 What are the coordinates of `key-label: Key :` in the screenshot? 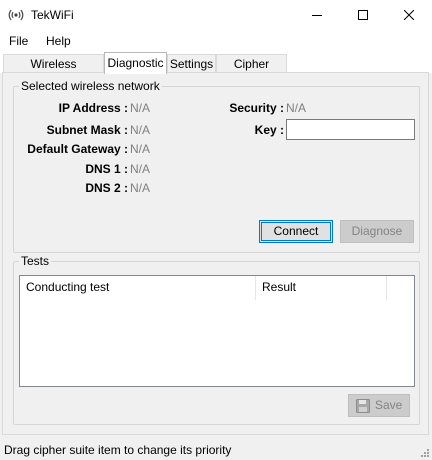 It's located at (269, 130).